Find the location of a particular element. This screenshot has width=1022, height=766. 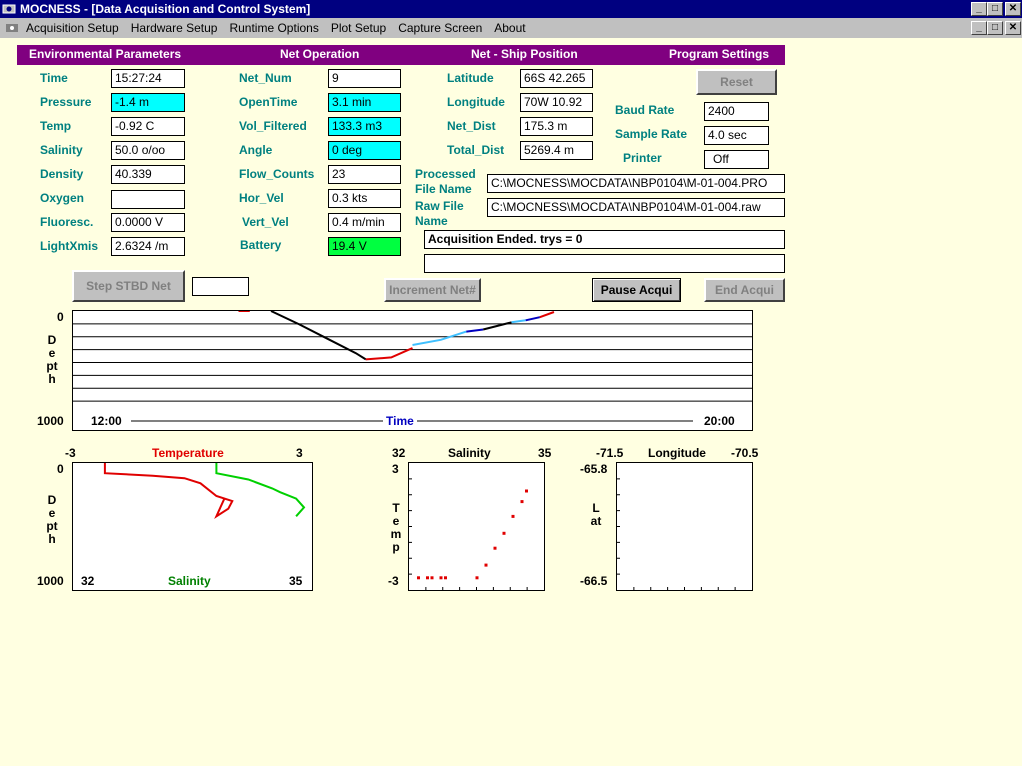

sample-rate-field: 4.0 sec is located at coordinates (736, 135).